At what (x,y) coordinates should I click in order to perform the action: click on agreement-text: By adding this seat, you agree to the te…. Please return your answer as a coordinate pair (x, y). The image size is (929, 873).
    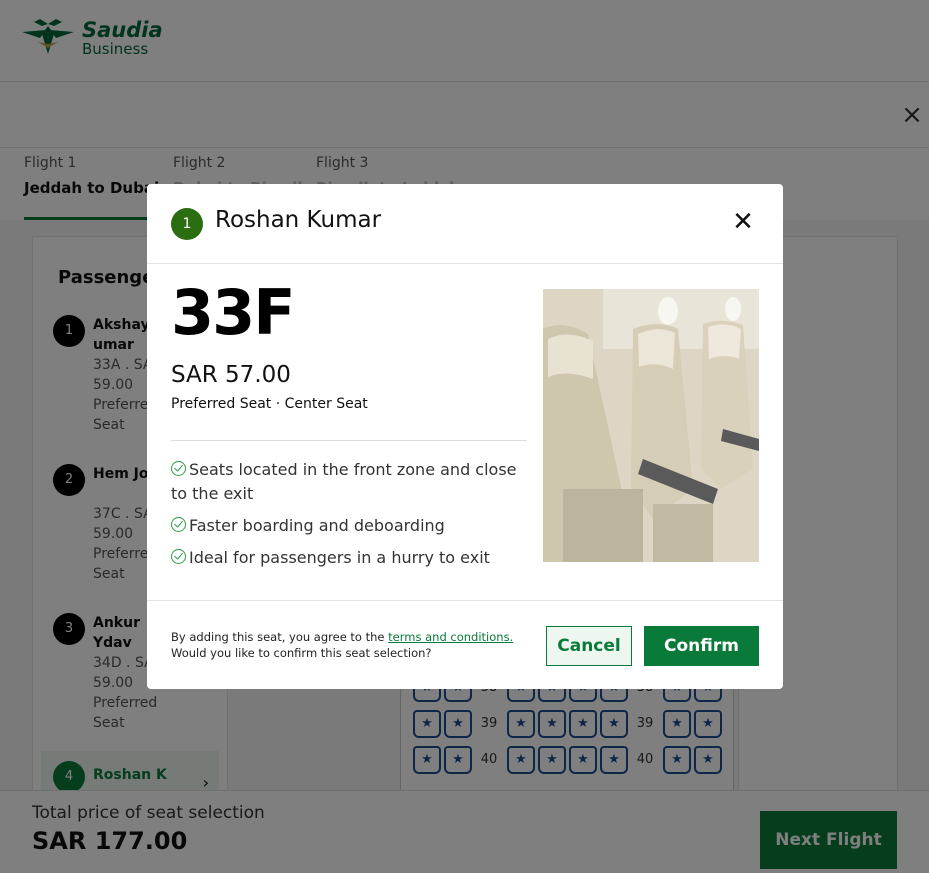
    Looking at the image, I should click on (351, 645).